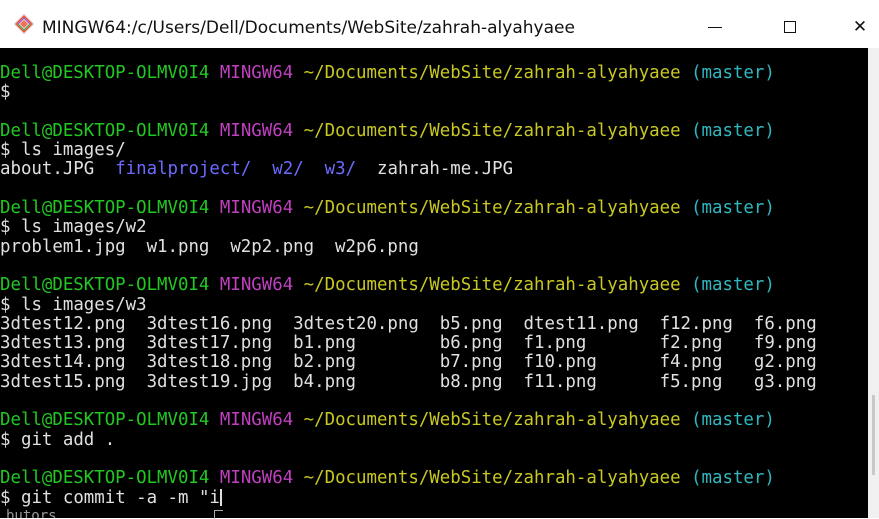 This screenshot has width=879, height=519. Describe the element at coordinates (220, 497) in the screenshot. I see `text-cursor` at that location.